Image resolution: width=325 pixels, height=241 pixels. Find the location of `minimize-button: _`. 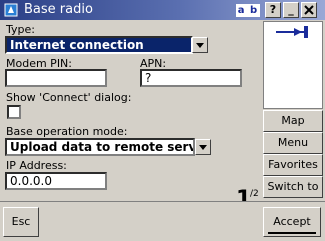

minimize-button: _ is located at coordinates (291, 10).